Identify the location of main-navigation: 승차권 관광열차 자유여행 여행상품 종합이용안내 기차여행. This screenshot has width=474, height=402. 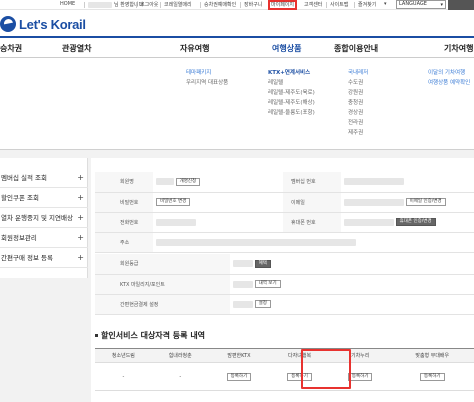
(237, 47).